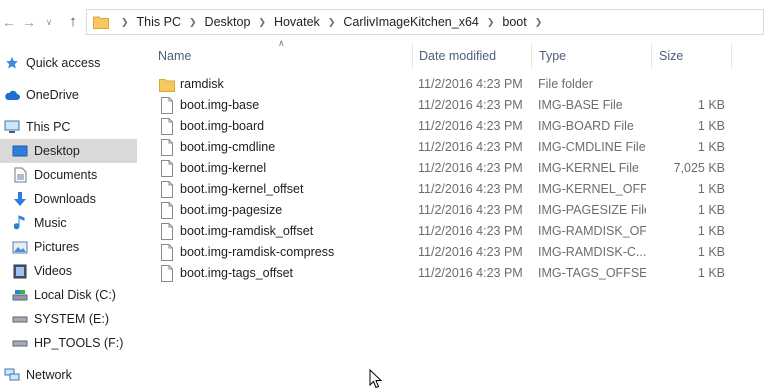 The image size is (764, 390). Describe the element at coordinates (695, 56) in the screenshot. I see `column-header-size: Size` at that location.